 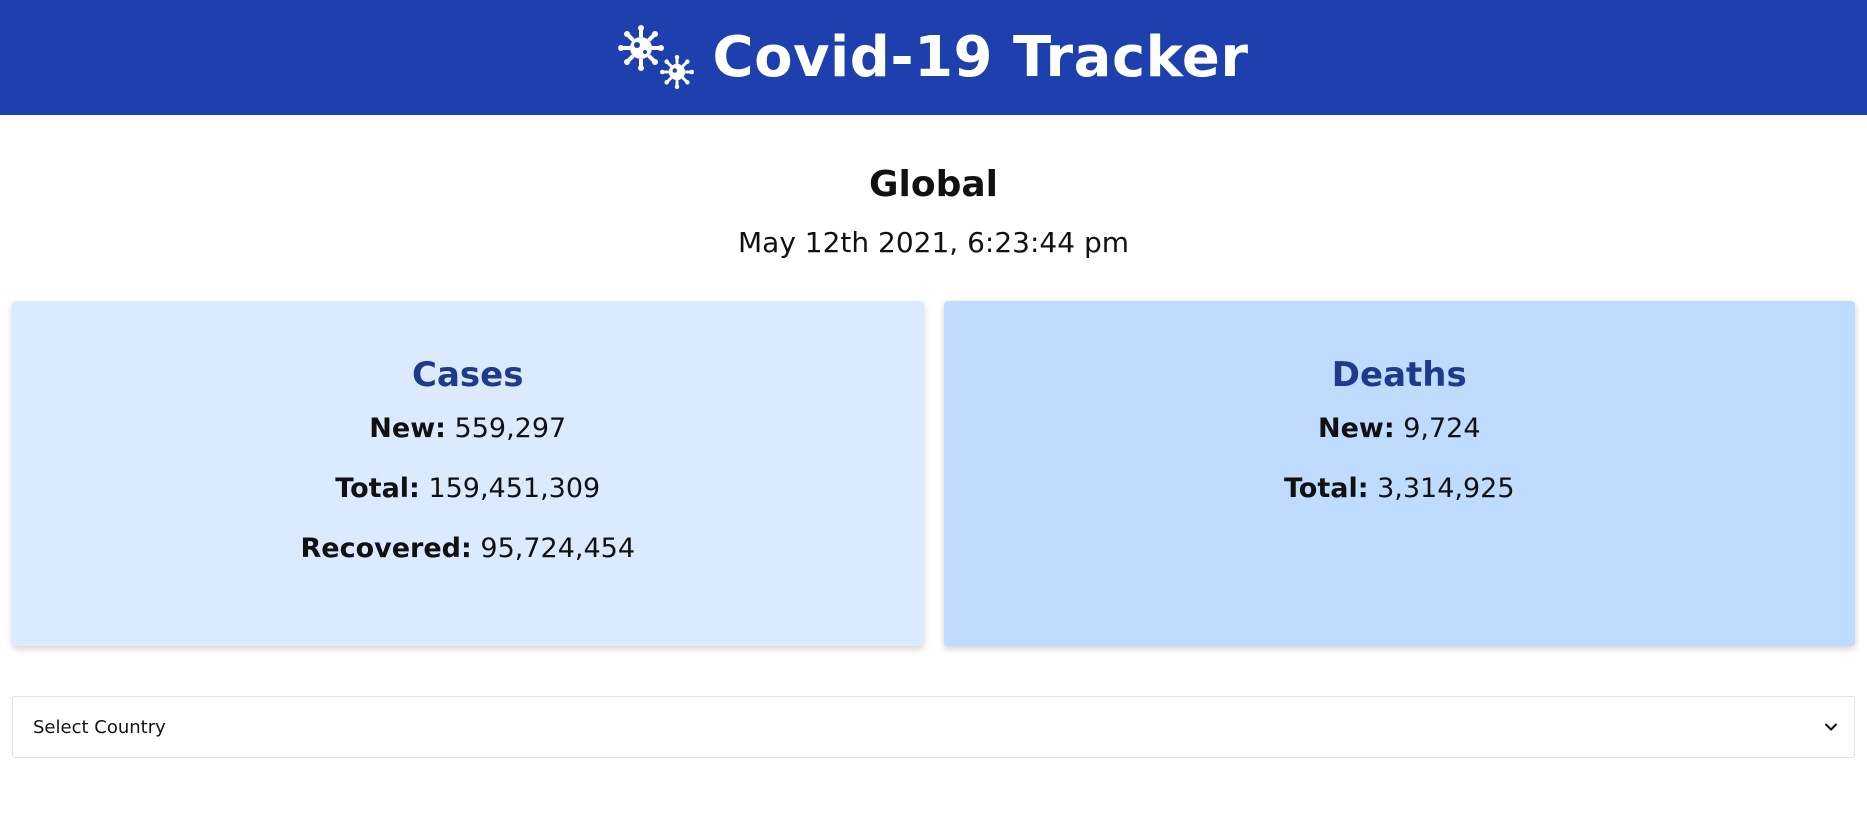 I want to click on app-title: Covid-19 Tracker, so click(x=980, y=57).